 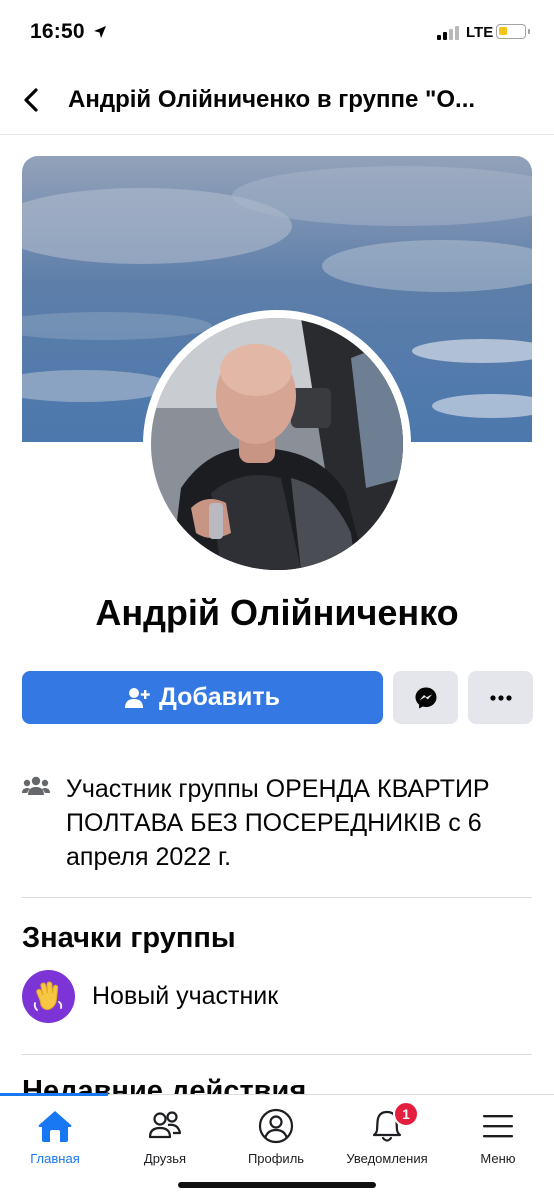 I want to click on tab-profile-label: Профиль, so click(x=276, y=1158).